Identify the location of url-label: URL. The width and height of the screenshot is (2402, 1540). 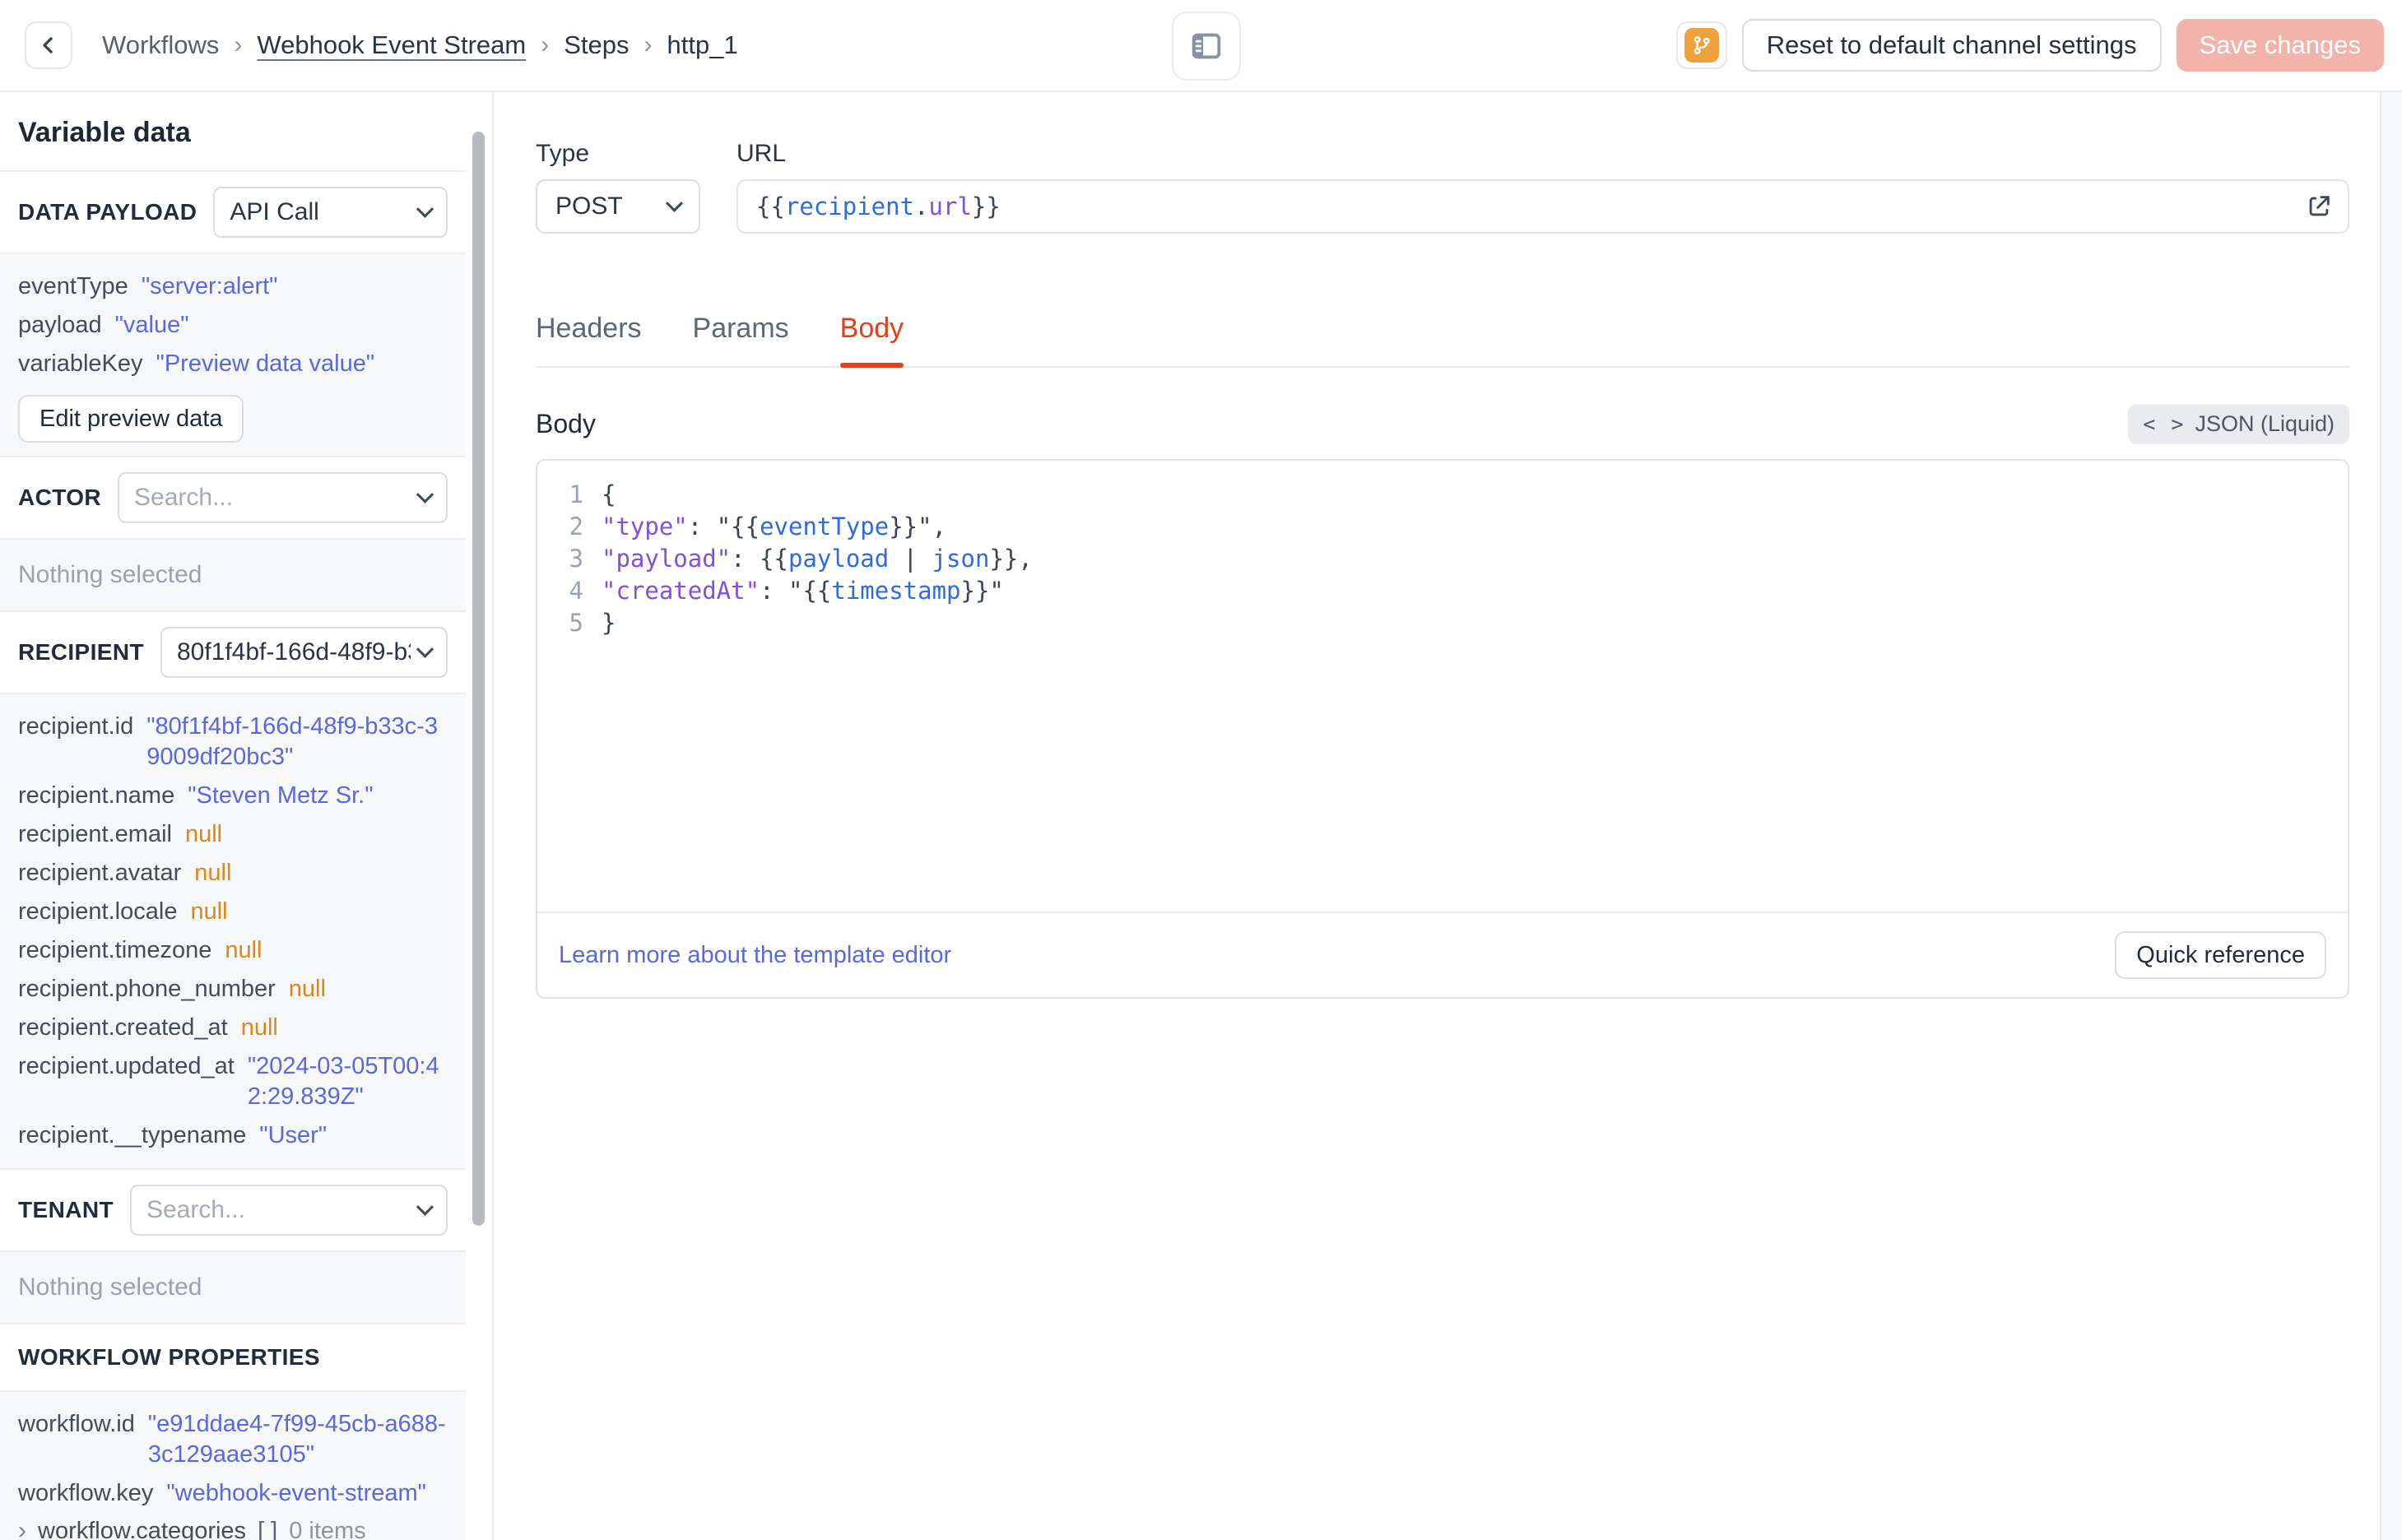
(761, 153).